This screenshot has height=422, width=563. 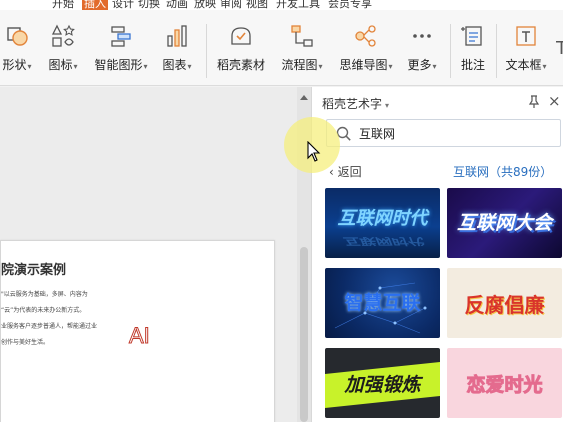 What do you see at coordinates (121, 52) in the screenshot?
I see `smart-graphic-button: 智能图形▾` at bounding box center [121, 52].